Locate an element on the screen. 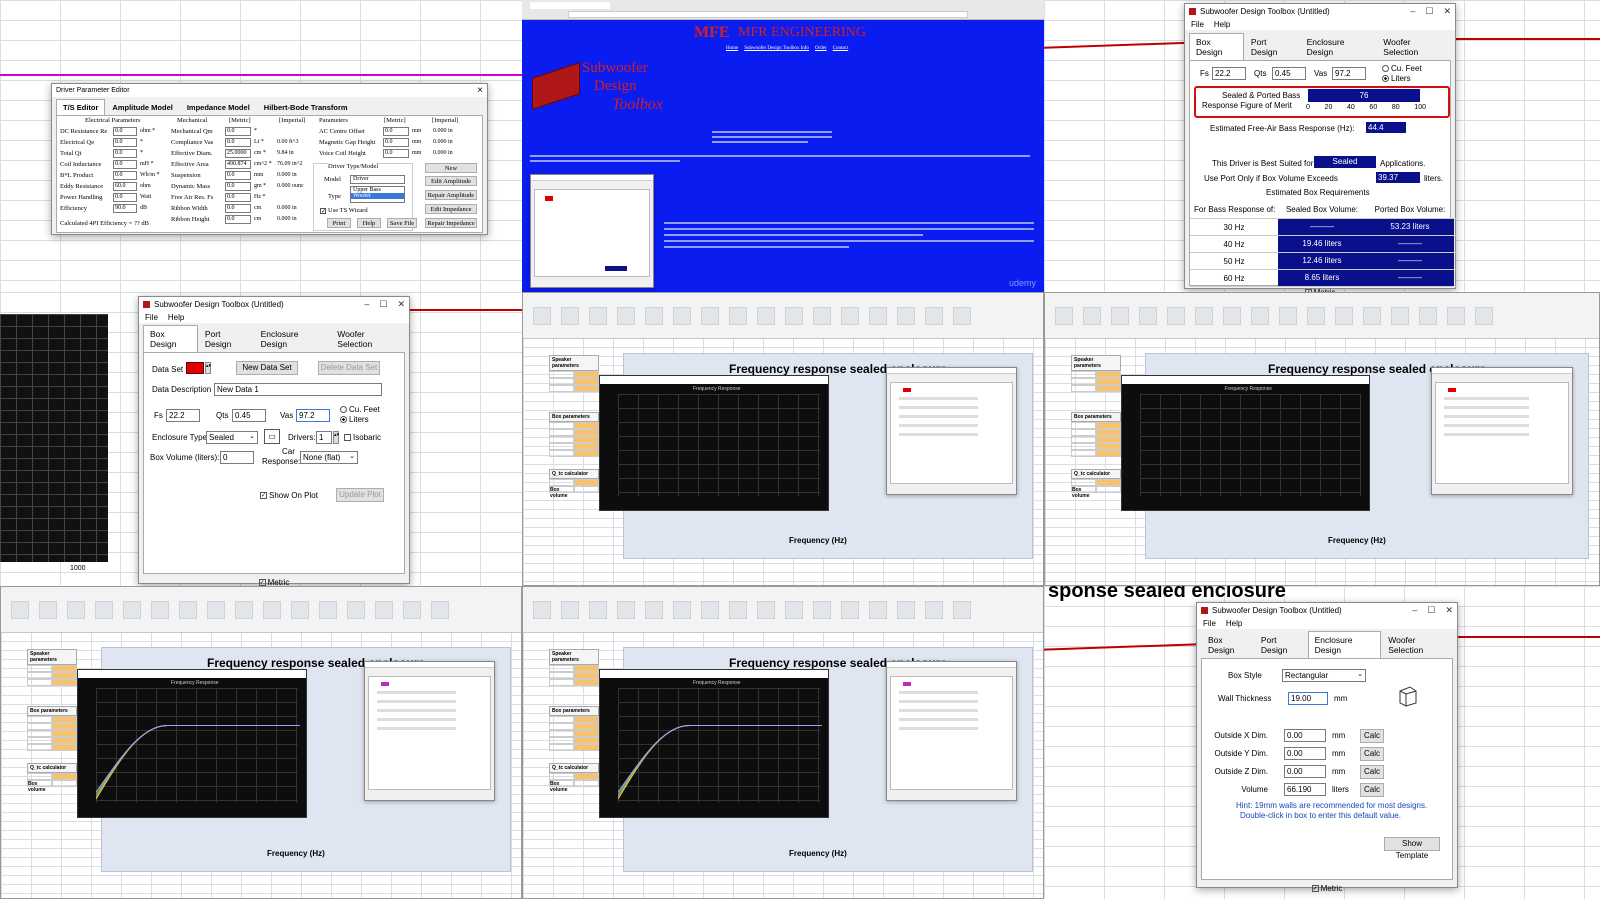  radio-off-icon is located at coordinates (343, 410).